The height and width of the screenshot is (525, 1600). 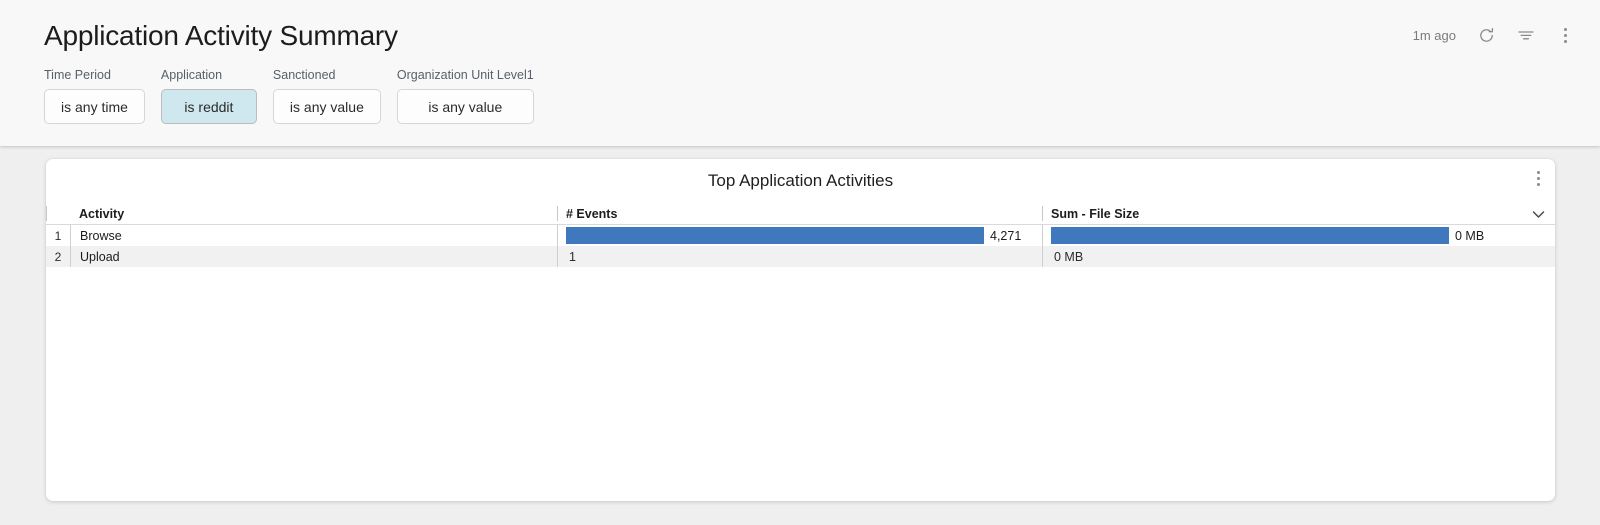 What do you see at coordinates (313, 235) in the screenshot?
I see `cell-activity: Browse` at bounding box center [313, 235].